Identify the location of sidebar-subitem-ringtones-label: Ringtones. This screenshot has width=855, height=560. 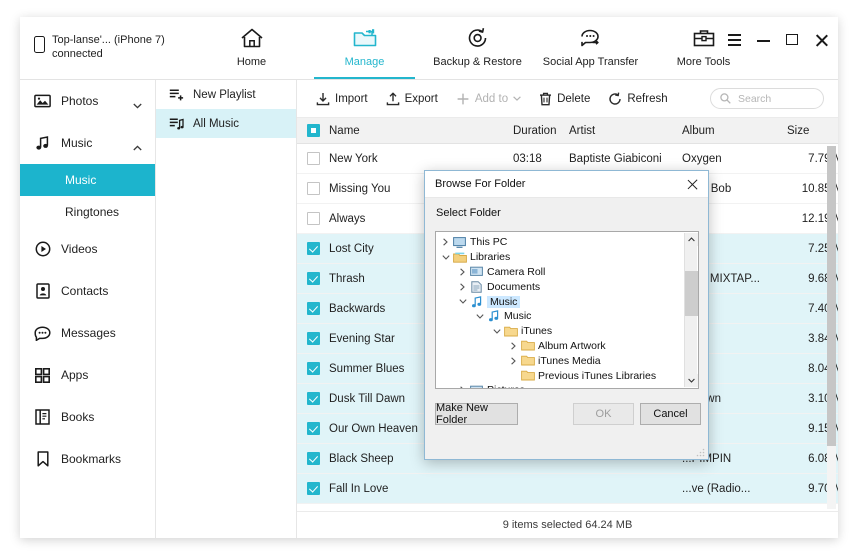
(92, 212).